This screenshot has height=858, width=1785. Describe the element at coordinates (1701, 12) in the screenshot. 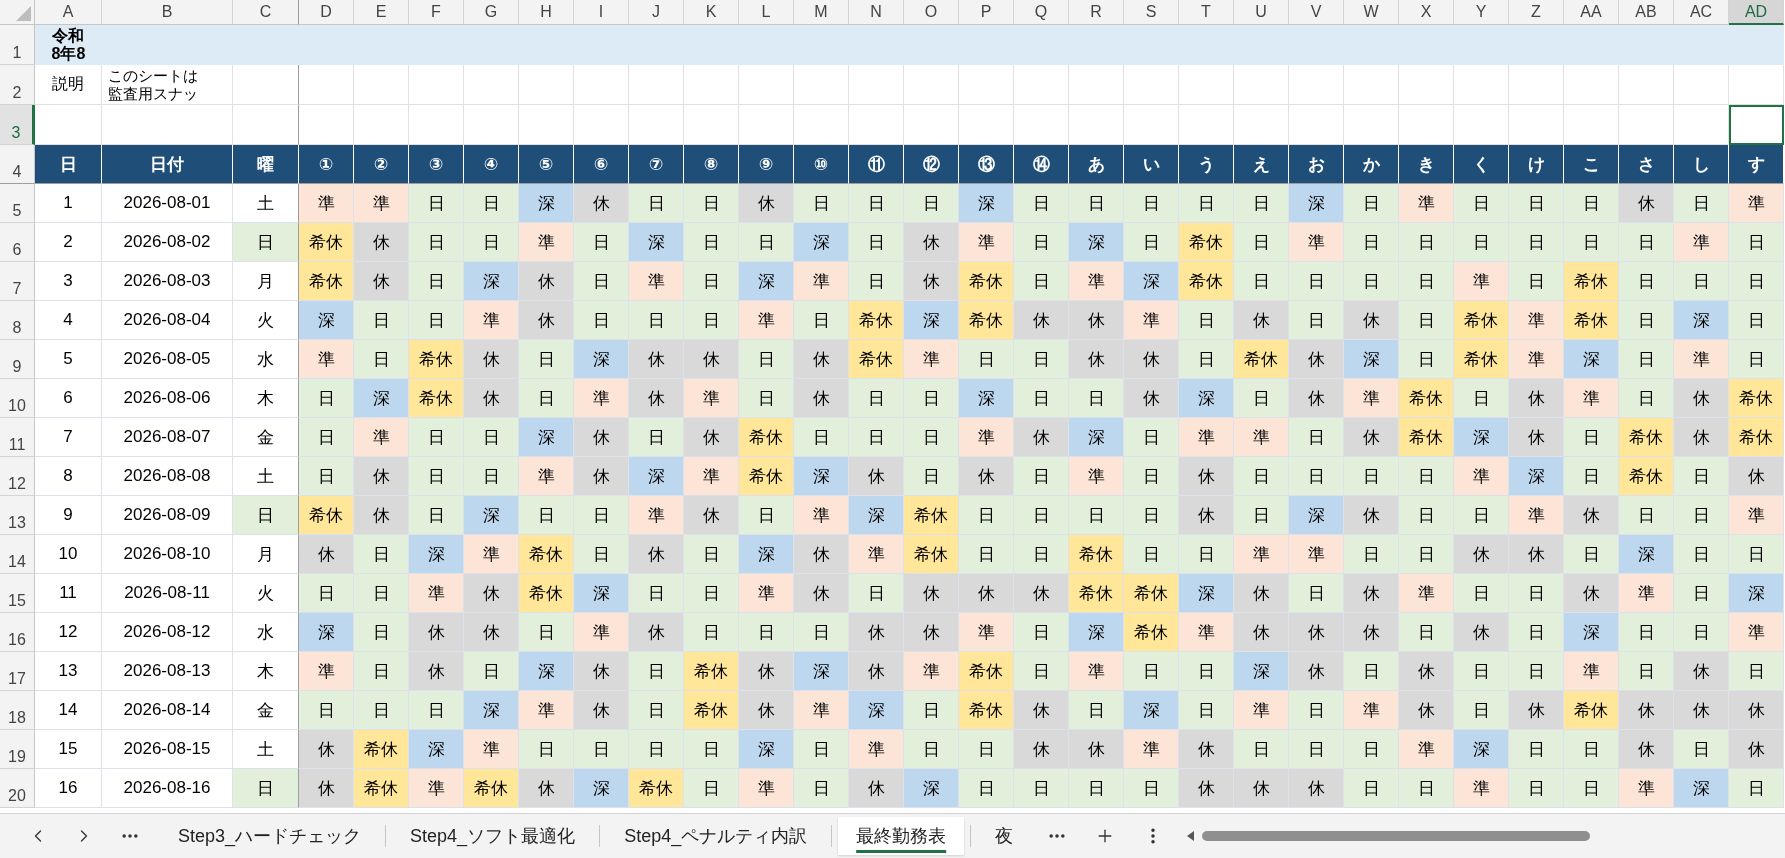

I see `column-header: AC` at that location.